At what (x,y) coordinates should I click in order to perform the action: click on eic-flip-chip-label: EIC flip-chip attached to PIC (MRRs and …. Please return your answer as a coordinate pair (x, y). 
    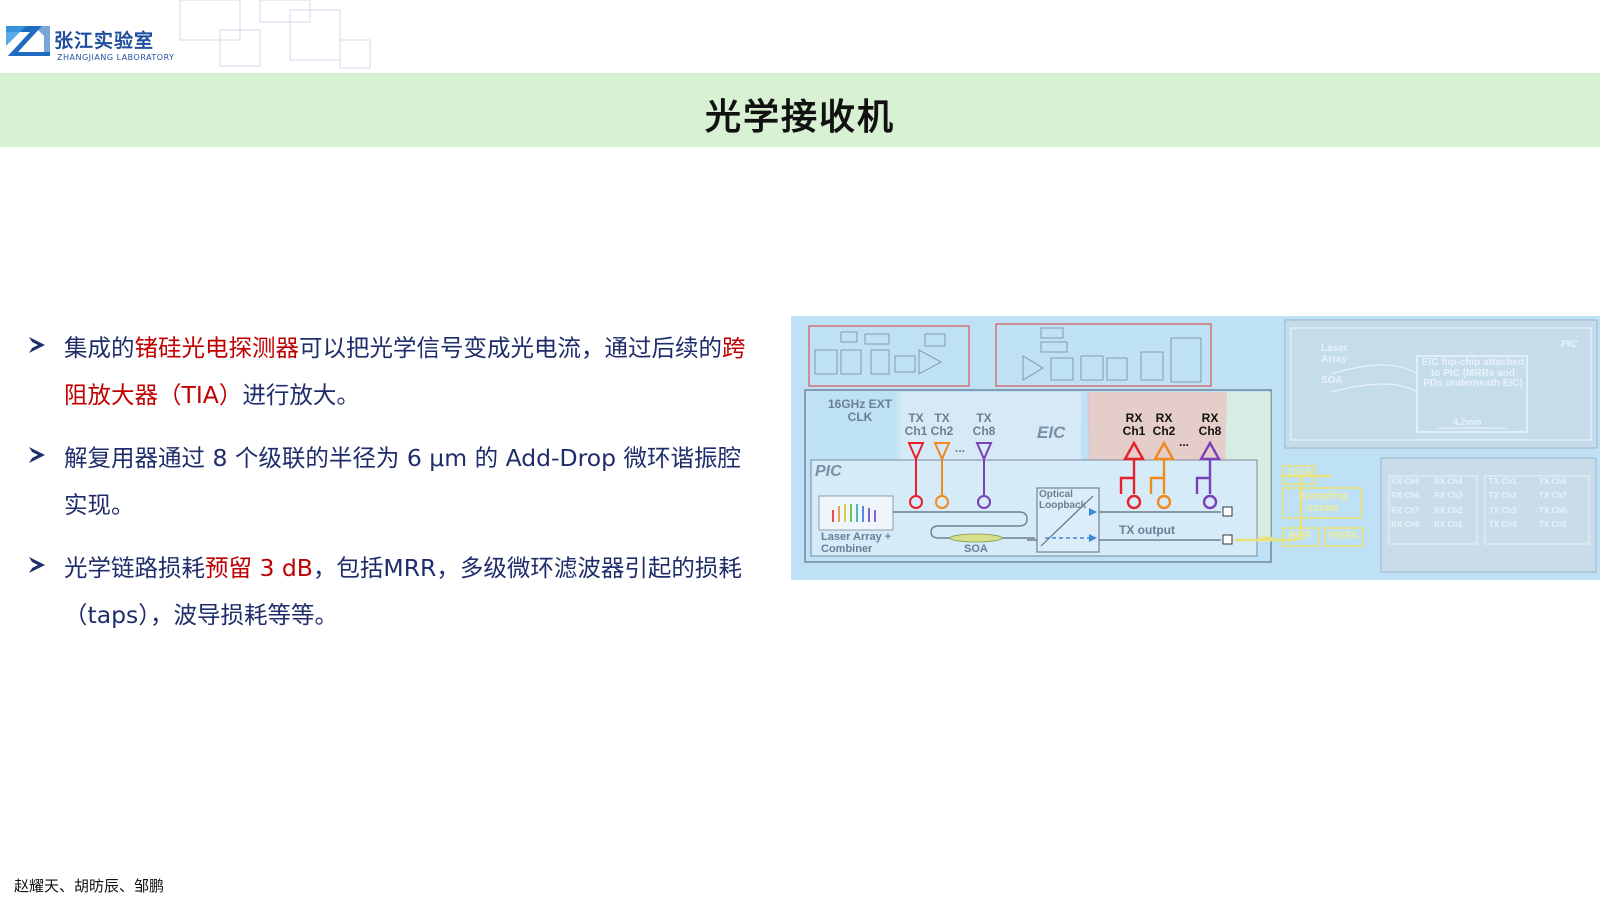
    Looking at the image, I should click on (1473, 373).